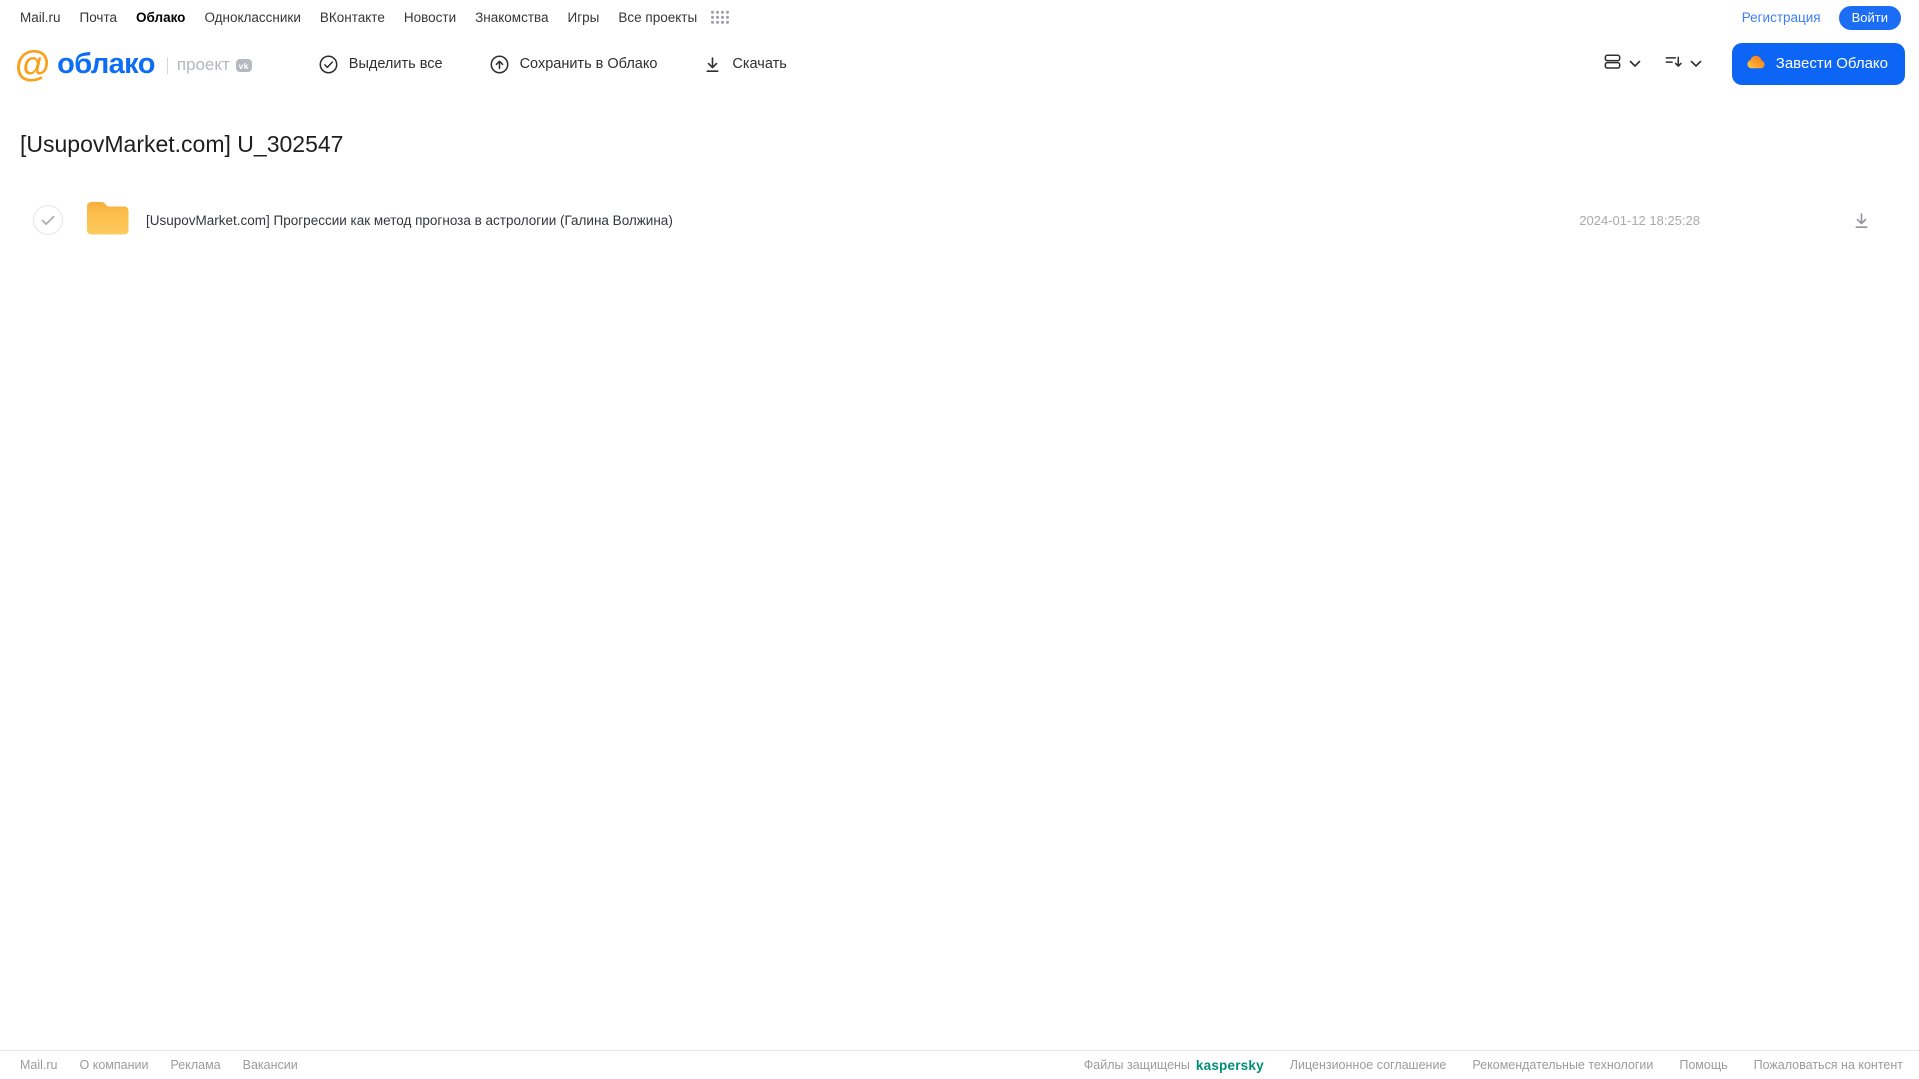  I want to click on page-title: [UsupovMarket.com] U_302547, so click(182, 144).